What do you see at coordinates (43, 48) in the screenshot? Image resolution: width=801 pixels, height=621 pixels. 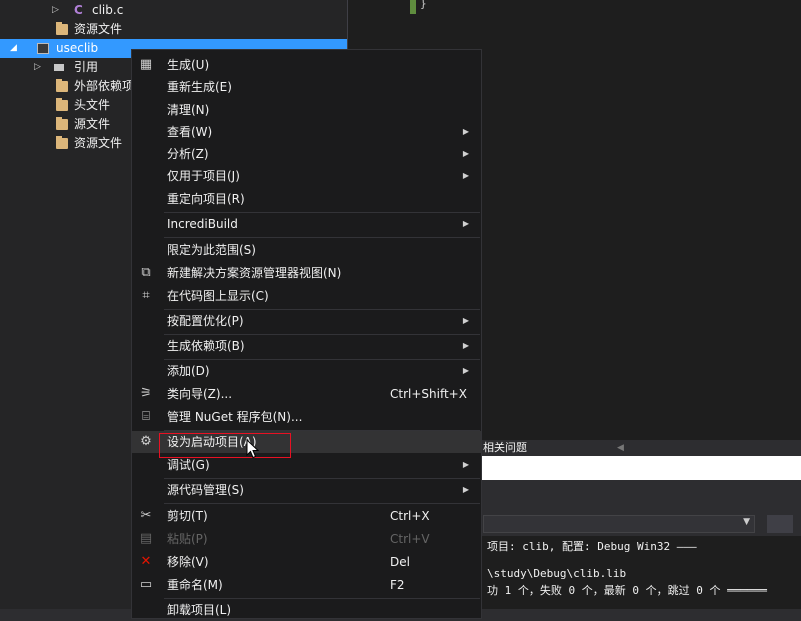 I see `project-icon` at bounding box center [43, 48].